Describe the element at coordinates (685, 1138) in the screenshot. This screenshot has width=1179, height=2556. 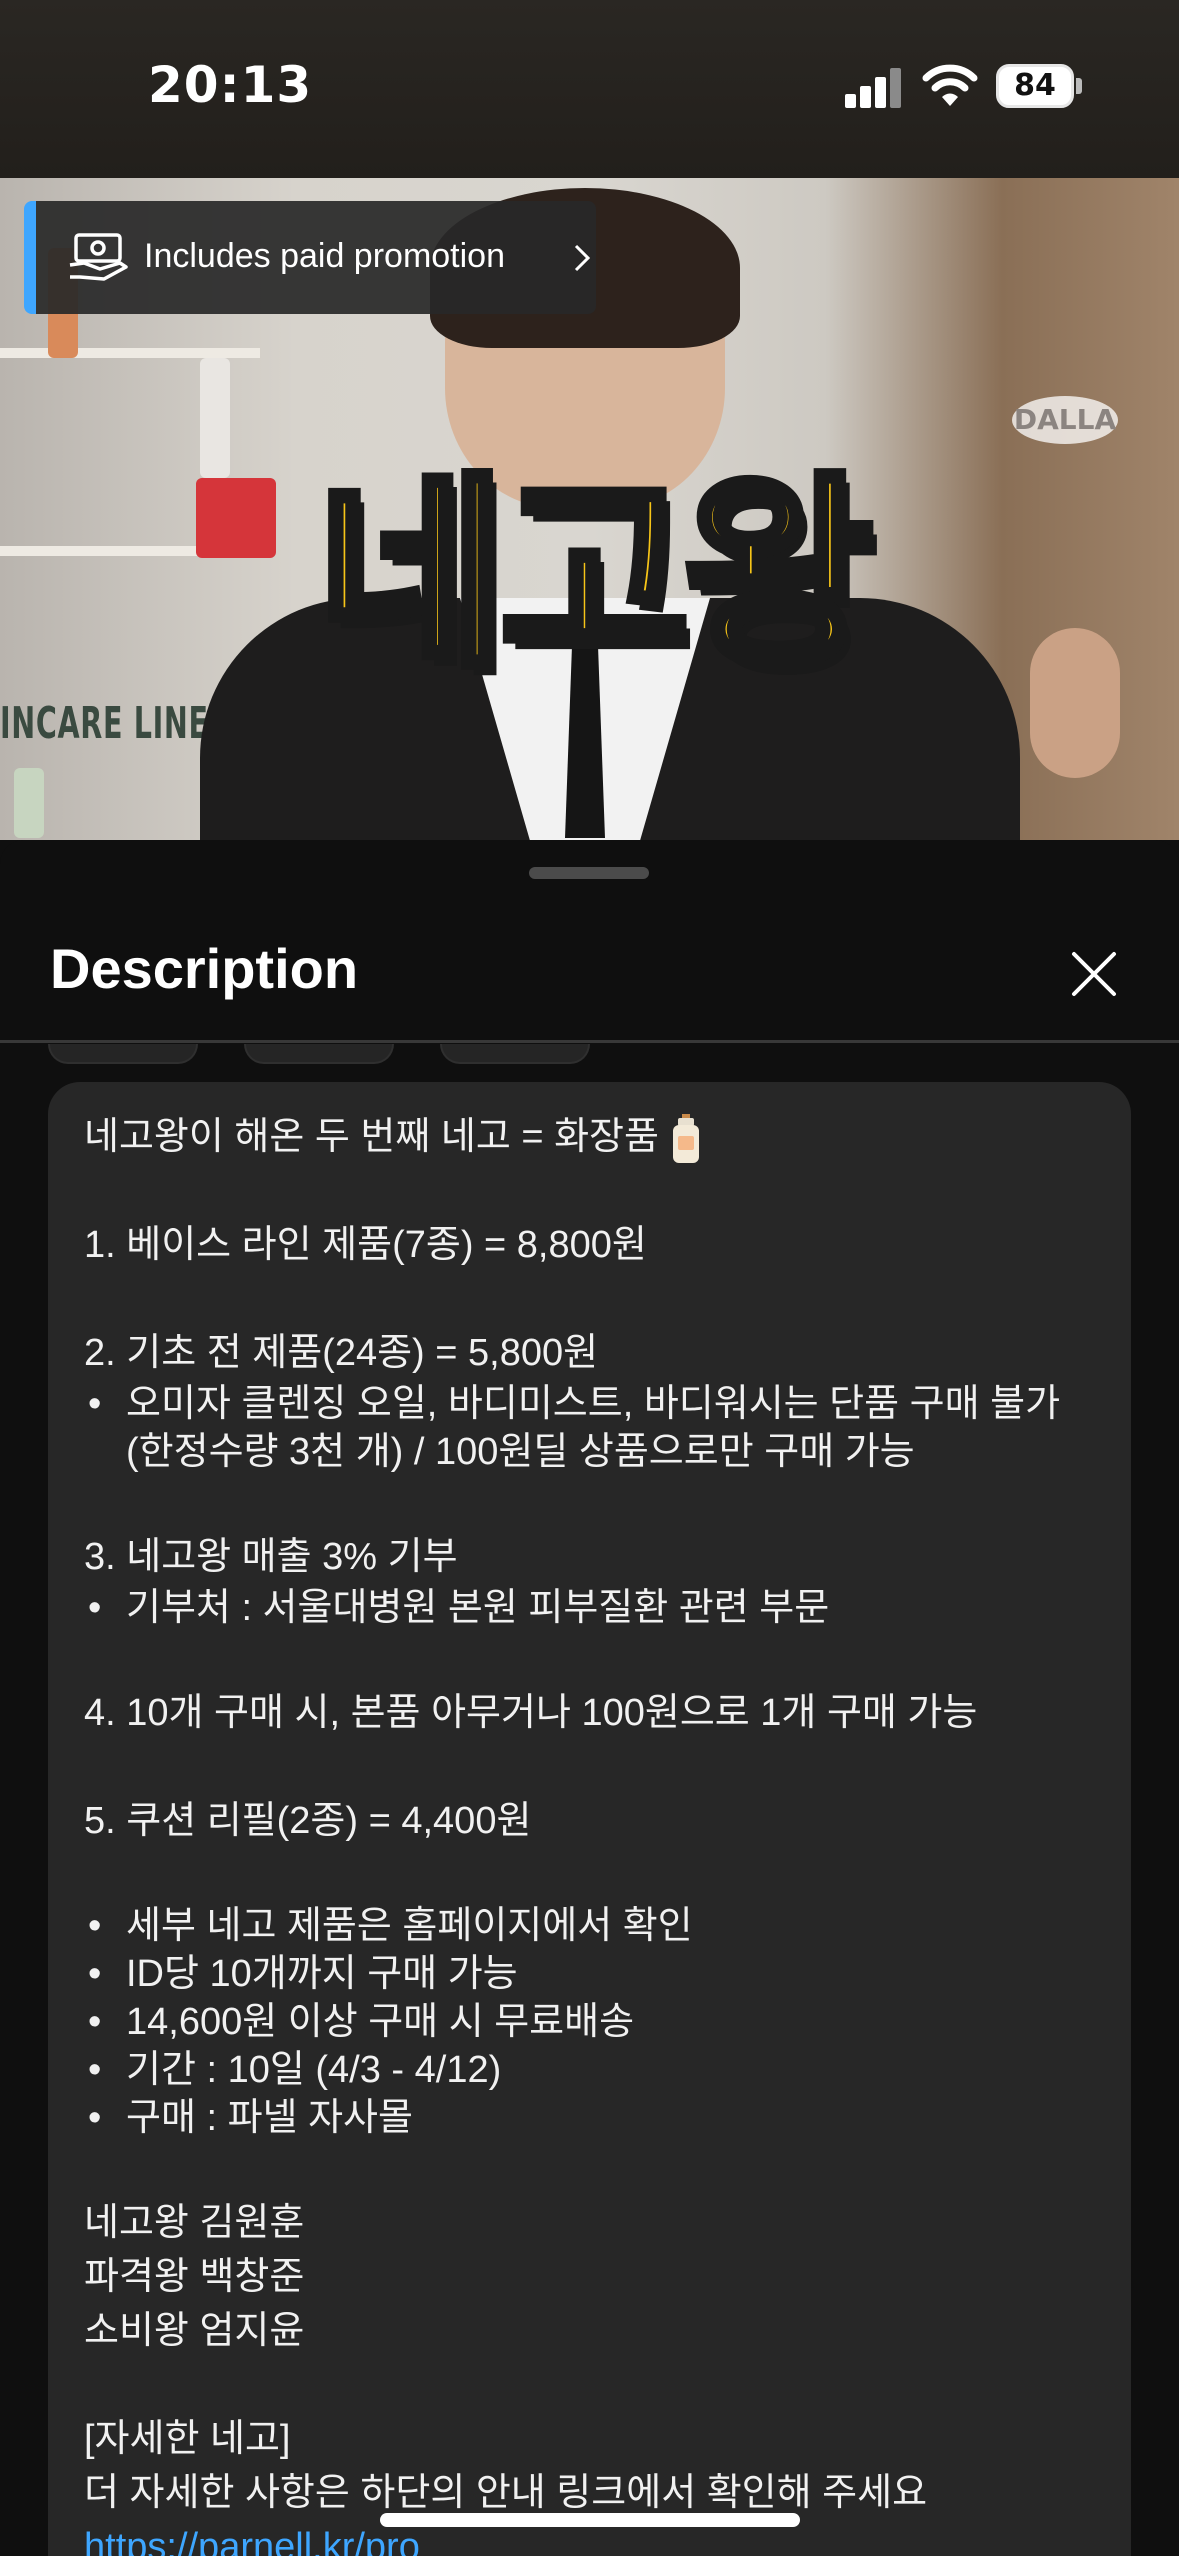
I see `lotion-emoji-icon` at that location.